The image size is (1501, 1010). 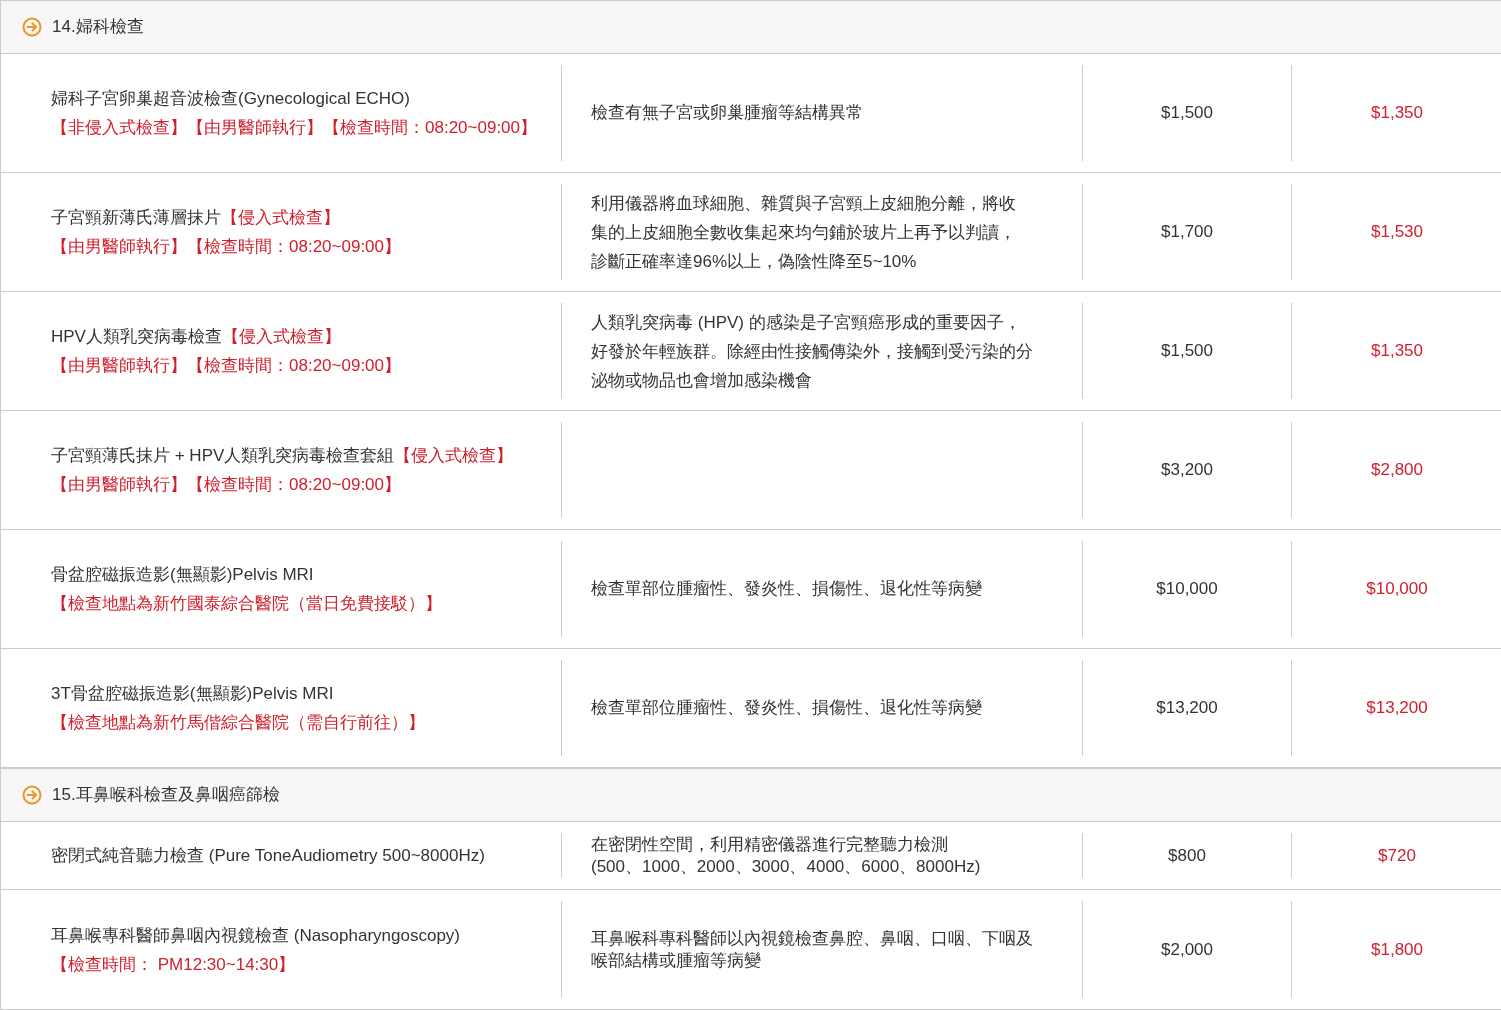 I want to click on exam-name: 3T骨盆腔磁振造影(無顯影)Pelvis MRI, so click(x=192, y=694).